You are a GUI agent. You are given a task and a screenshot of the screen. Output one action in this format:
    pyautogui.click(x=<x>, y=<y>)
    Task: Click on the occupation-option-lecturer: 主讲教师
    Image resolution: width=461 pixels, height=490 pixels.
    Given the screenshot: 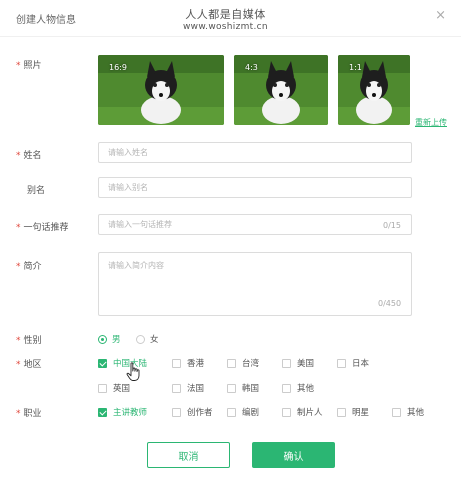 What is the action you would take?
    pyautogui.click(x=122, y=412)
    